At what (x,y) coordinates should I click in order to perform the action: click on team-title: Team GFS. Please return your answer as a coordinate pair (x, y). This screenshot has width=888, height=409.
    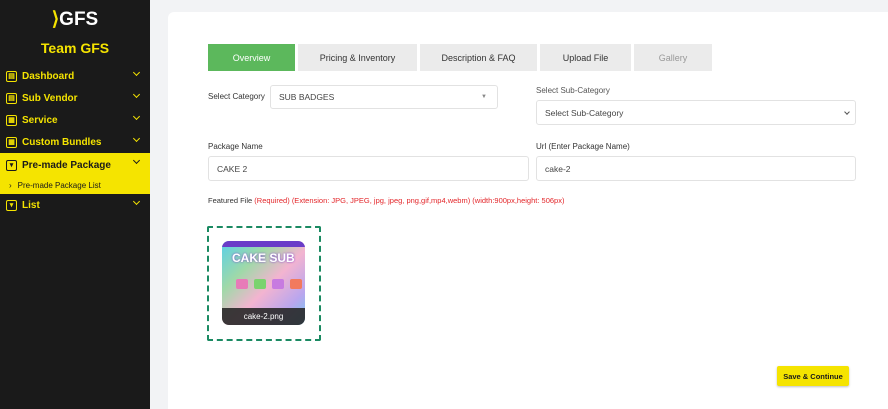
    Looking at the image, I should click on (75, 48).